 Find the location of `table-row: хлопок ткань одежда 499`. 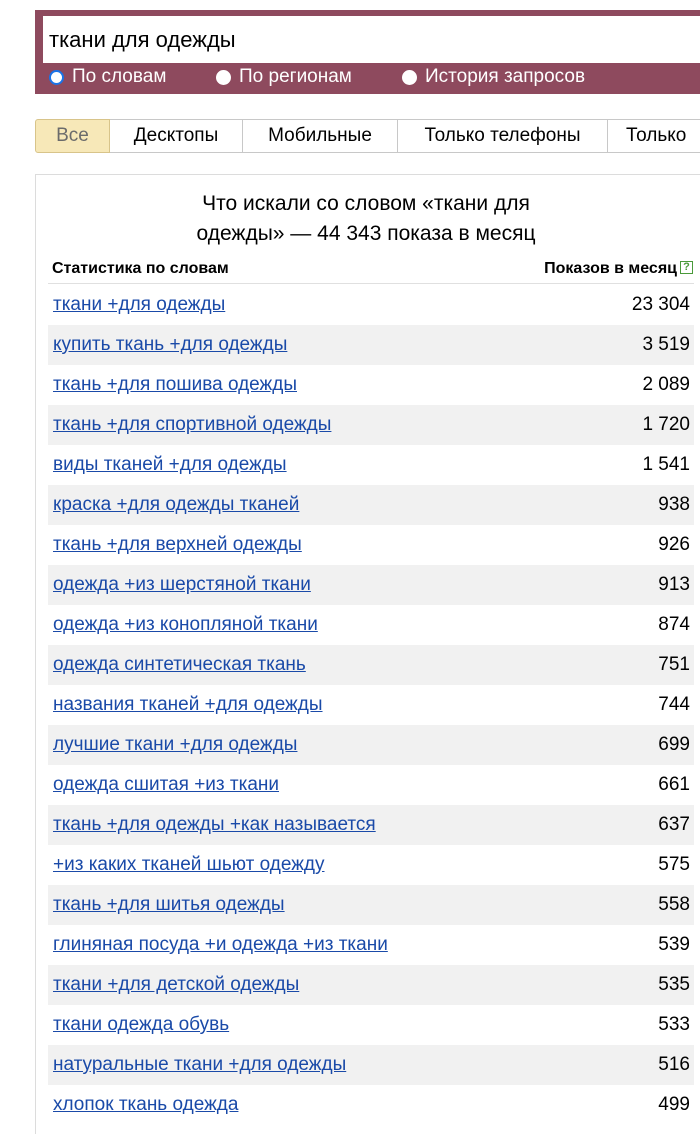

table-row: хлопок ткань одежда 499 is located at coordinates (371, 1105).